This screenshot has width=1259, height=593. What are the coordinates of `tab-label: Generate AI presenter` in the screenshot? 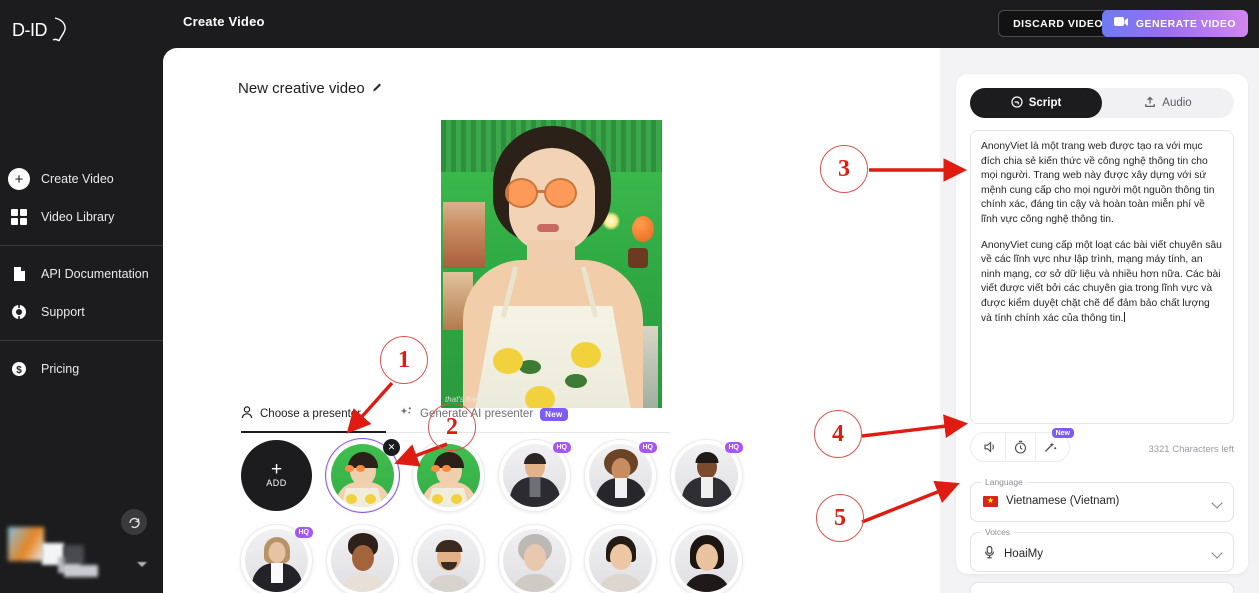 It's located at (477, 414).